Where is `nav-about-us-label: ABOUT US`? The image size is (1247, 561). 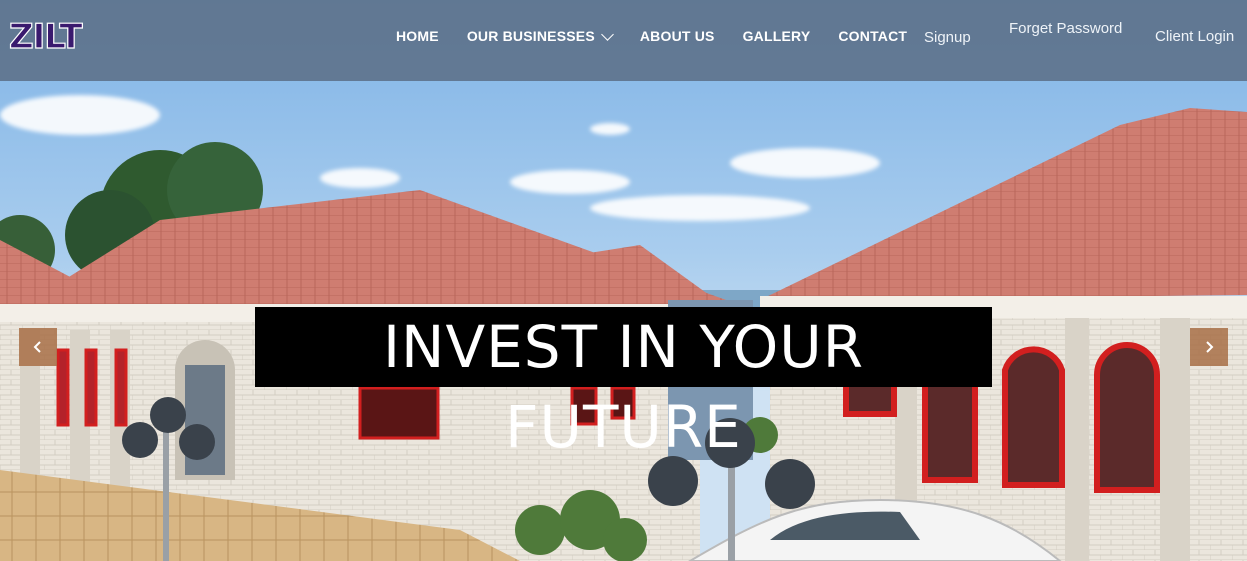 nav-about-us-label: ABOUT US is located at coordinates (677, 36).